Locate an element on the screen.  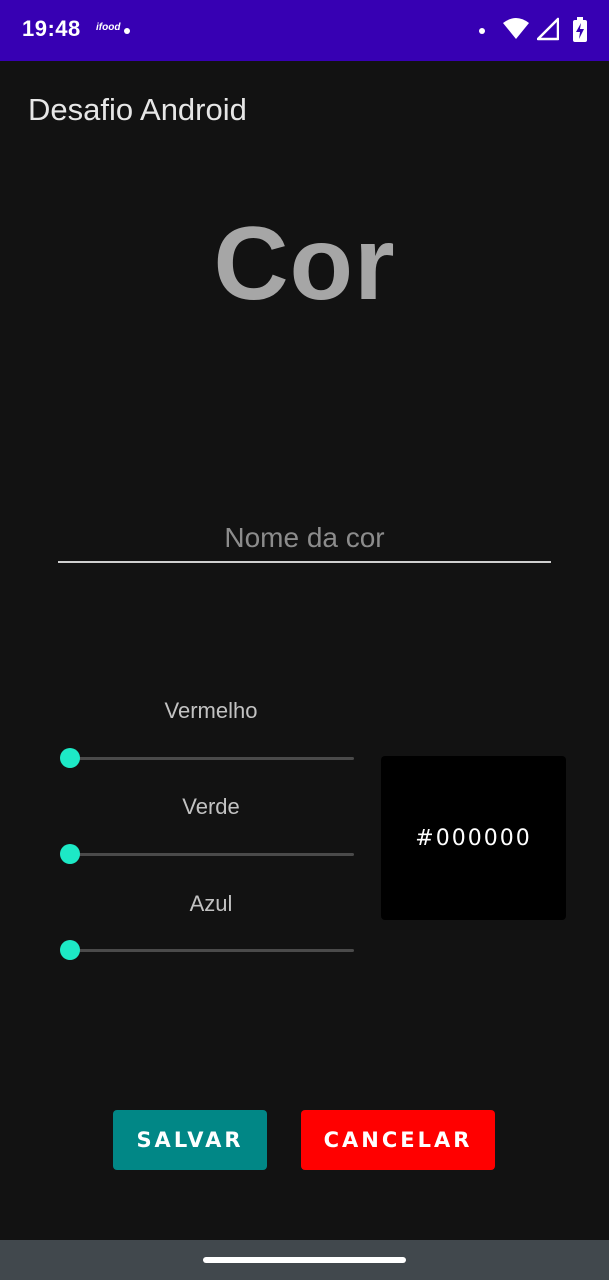
green-slider-track is located at coordinates (212, 854).